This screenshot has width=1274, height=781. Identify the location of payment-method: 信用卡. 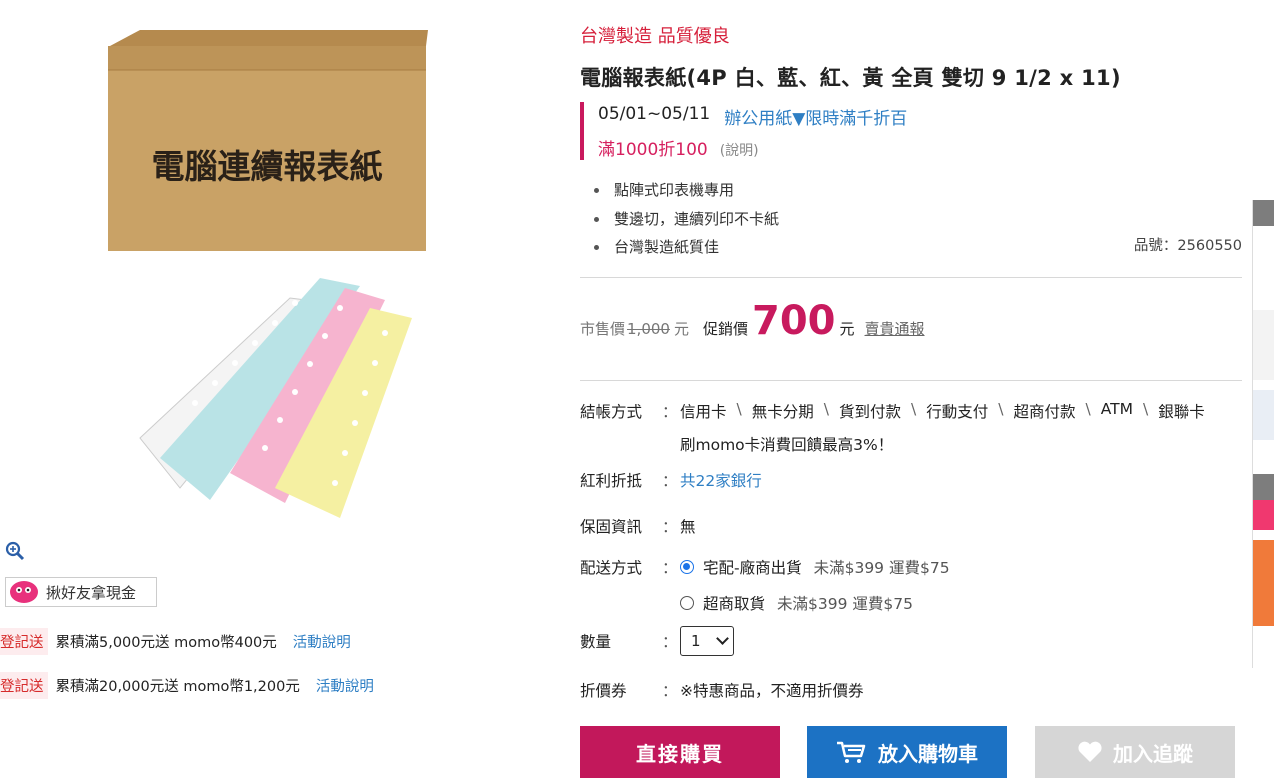
(703, 411).